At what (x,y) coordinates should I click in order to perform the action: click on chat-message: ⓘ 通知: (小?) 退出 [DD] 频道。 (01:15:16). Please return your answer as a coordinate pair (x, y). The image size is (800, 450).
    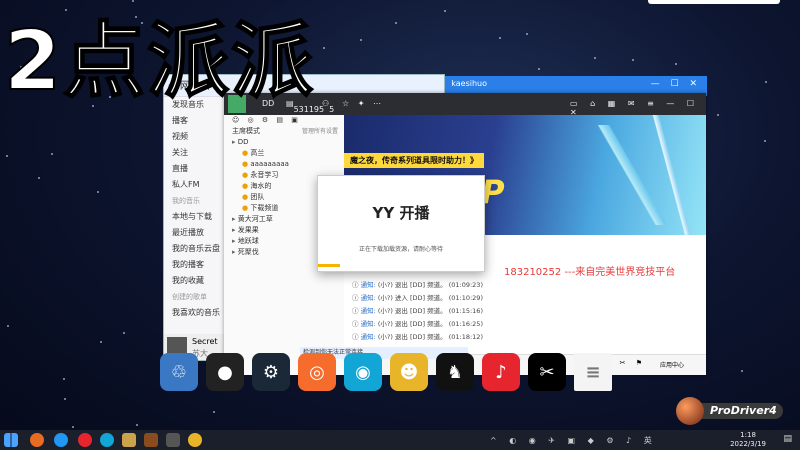
    Looking at the image, I should click on (417, 310).